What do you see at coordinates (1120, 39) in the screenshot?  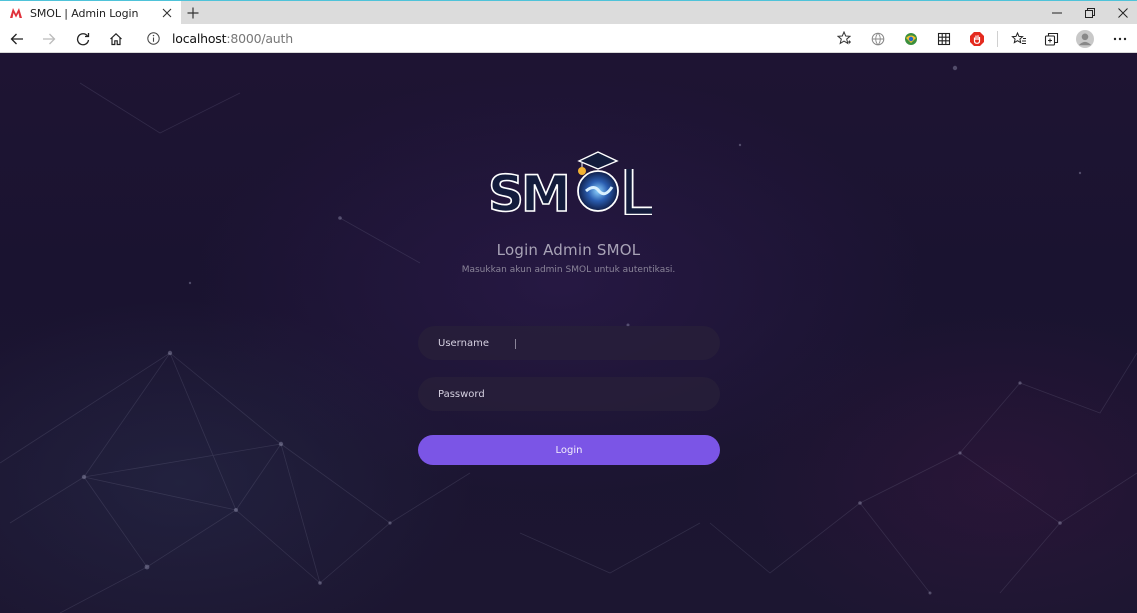 I see `more-icon` at bounding box center [1120, 39].